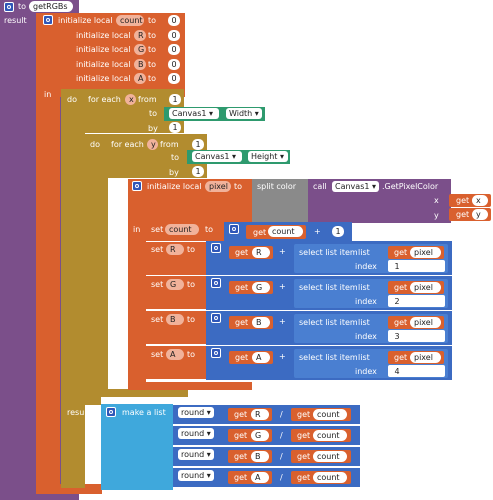  I want to click on B-add-gear-icon, so click(216, 318).